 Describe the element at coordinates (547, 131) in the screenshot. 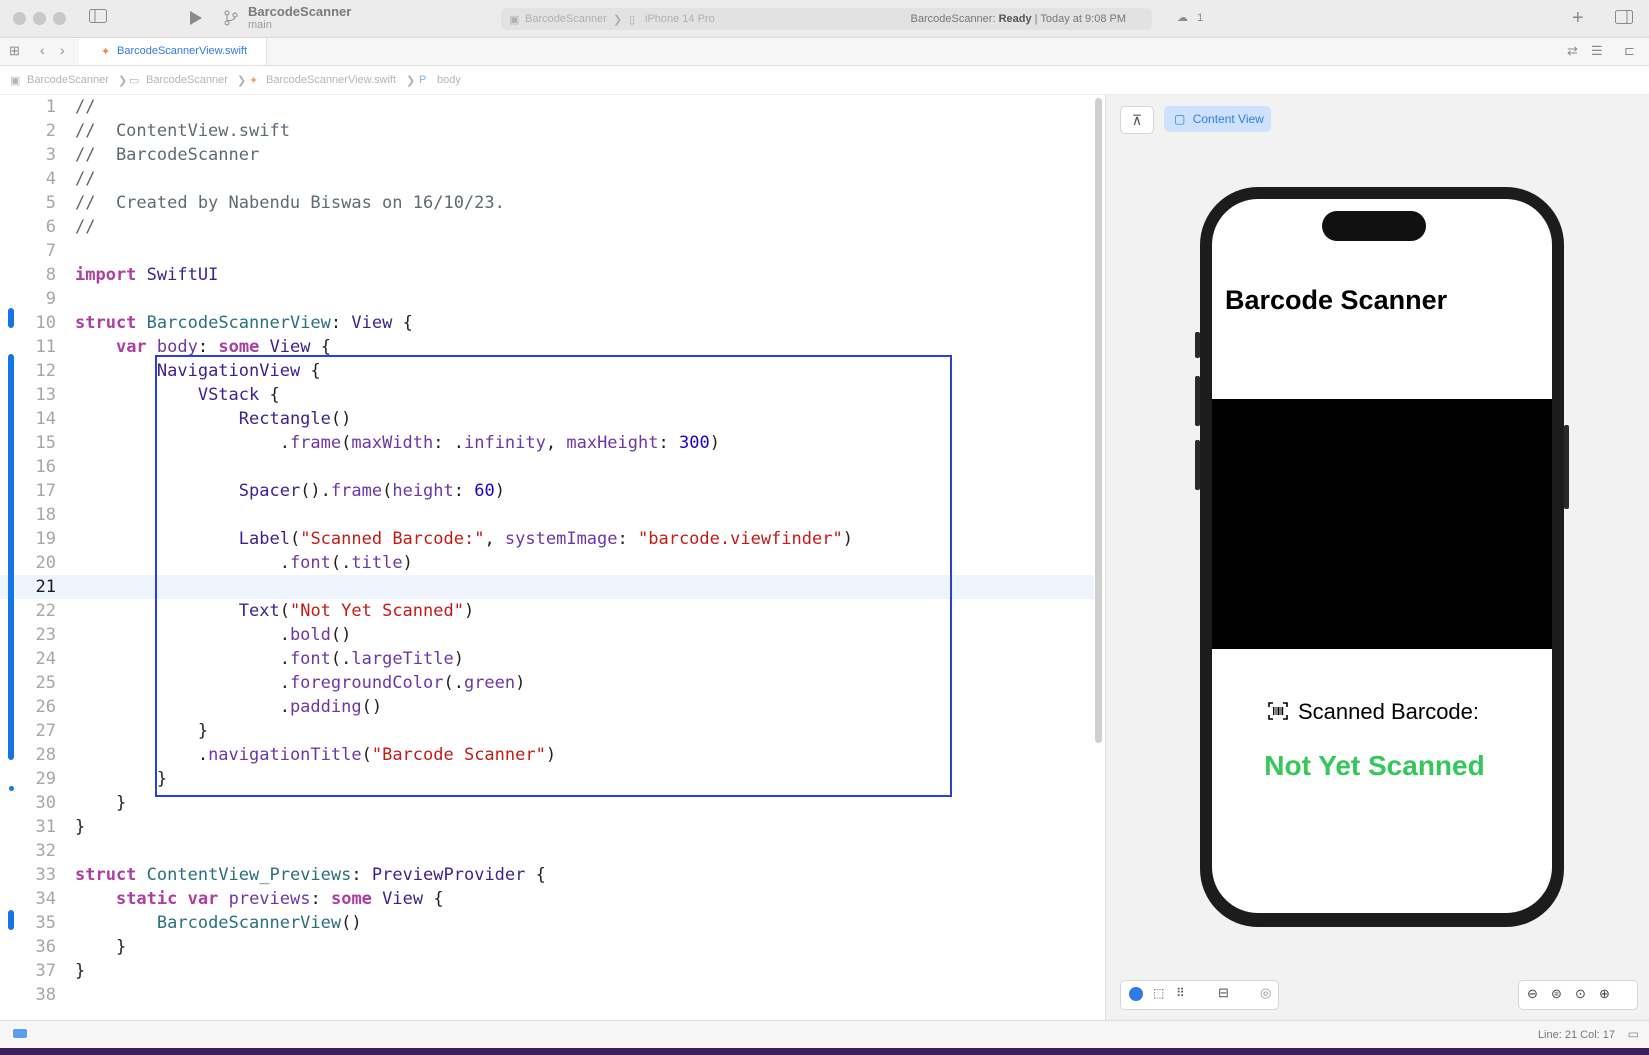

I see `code-line: 2 // ContentView.swift` at that location.